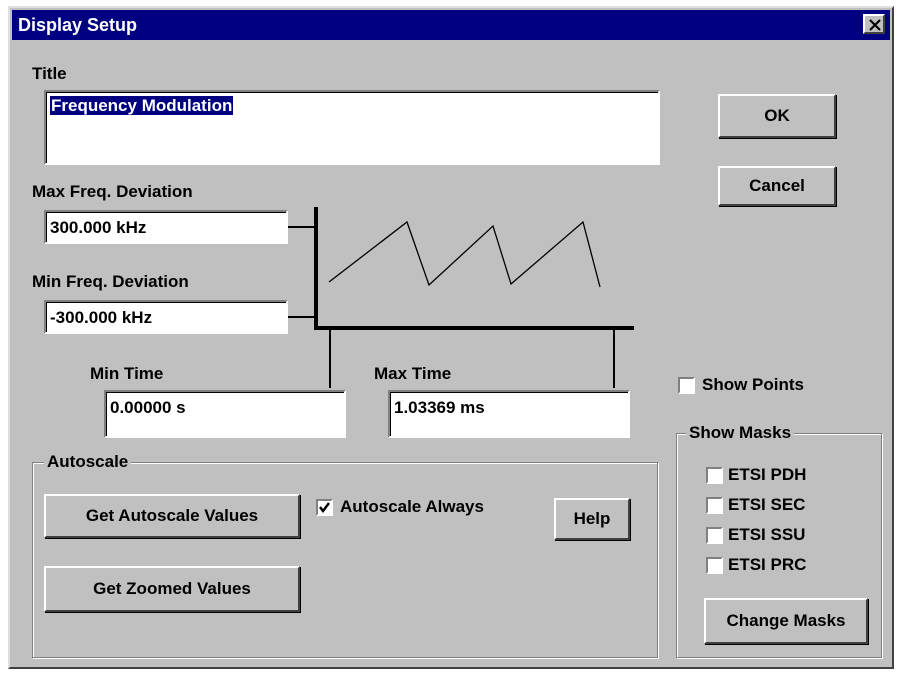 The height and width of the screenshot is (675, 902). Describe the element at coordinates (740, 433) in the screenshot. I see `show-masks-group-label: Show Masks` at that location.